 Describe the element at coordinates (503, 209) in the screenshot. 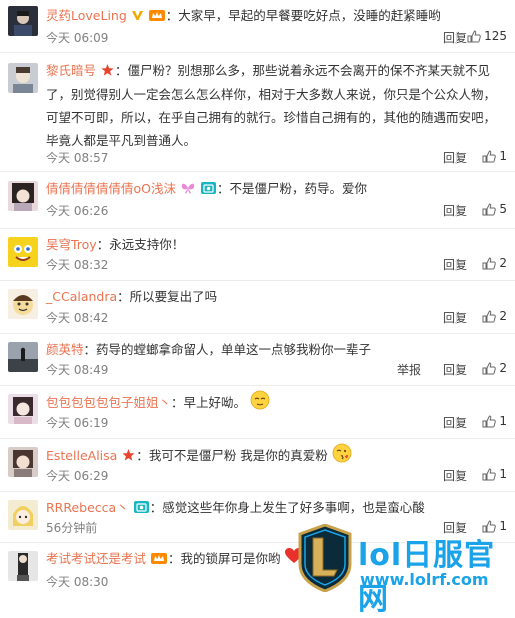

I see `like-count: 5` at that location.